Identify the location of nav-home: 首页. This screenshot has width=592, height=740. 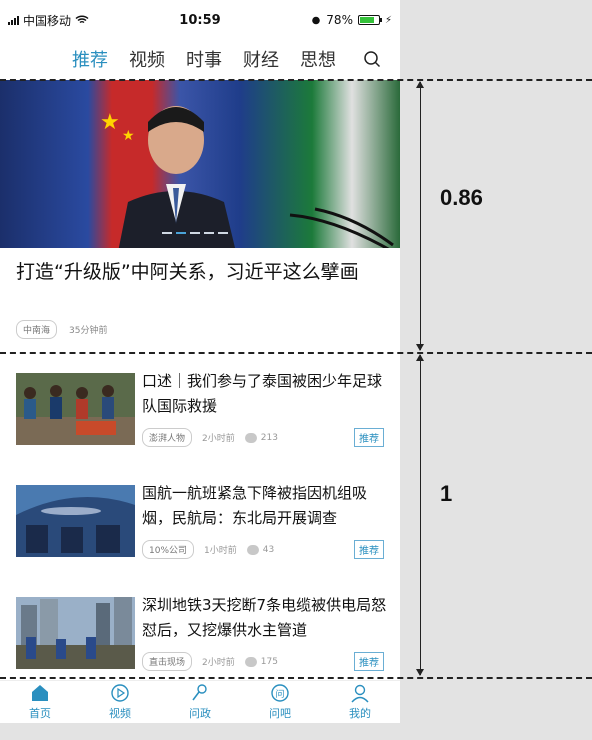
(40, 702).